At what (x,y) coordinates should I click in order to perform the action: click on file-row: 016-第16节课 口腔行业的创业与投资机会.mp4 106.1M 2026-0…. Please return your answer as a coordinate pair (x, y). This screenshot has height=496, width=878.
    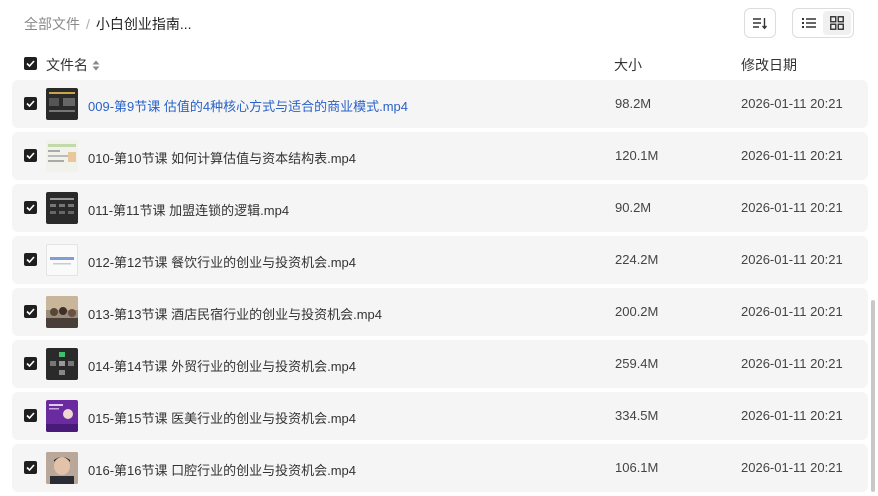
    Looking at the image, I should click on (440, 468).